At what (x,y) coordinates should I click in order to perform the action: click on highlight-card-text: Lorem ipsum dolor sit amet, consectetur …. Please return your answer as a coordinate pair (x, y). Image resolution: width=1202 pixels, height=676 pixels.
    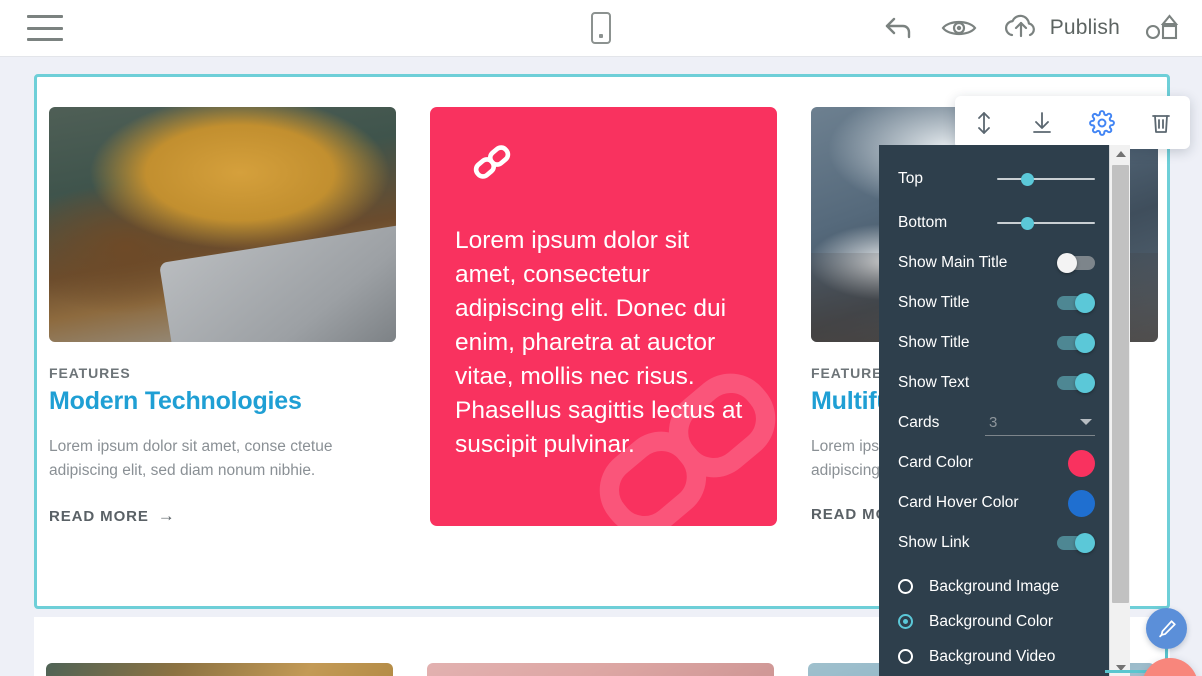
    Looking at the image, I should click on (599, 343).